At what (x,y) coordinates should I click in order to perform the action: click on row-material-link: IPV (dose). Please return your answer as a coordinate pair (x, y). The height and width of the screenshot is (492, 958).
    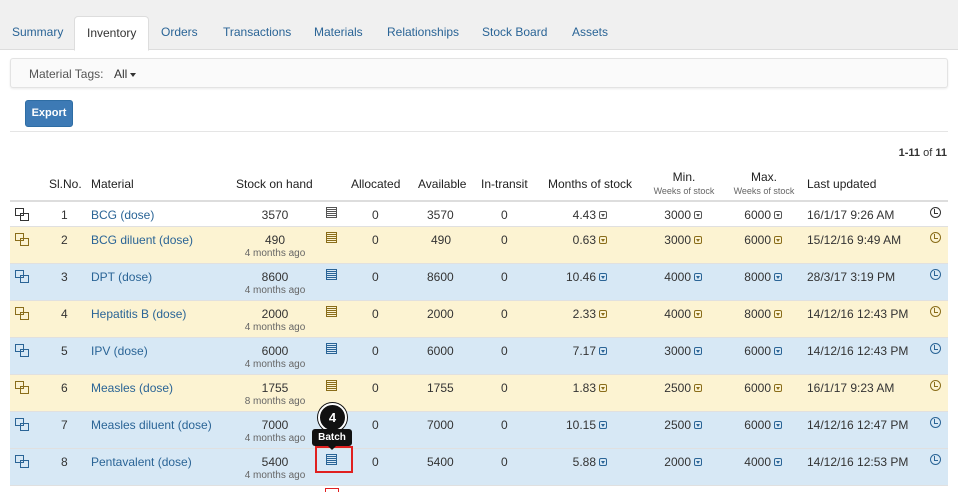
    Looking at the image, I should click on (119, 351).